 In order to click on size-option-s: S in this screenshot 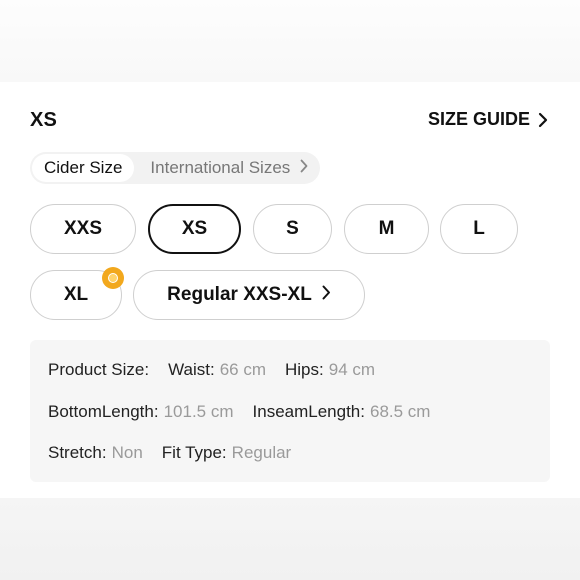, I will do `click(292, 229)`.